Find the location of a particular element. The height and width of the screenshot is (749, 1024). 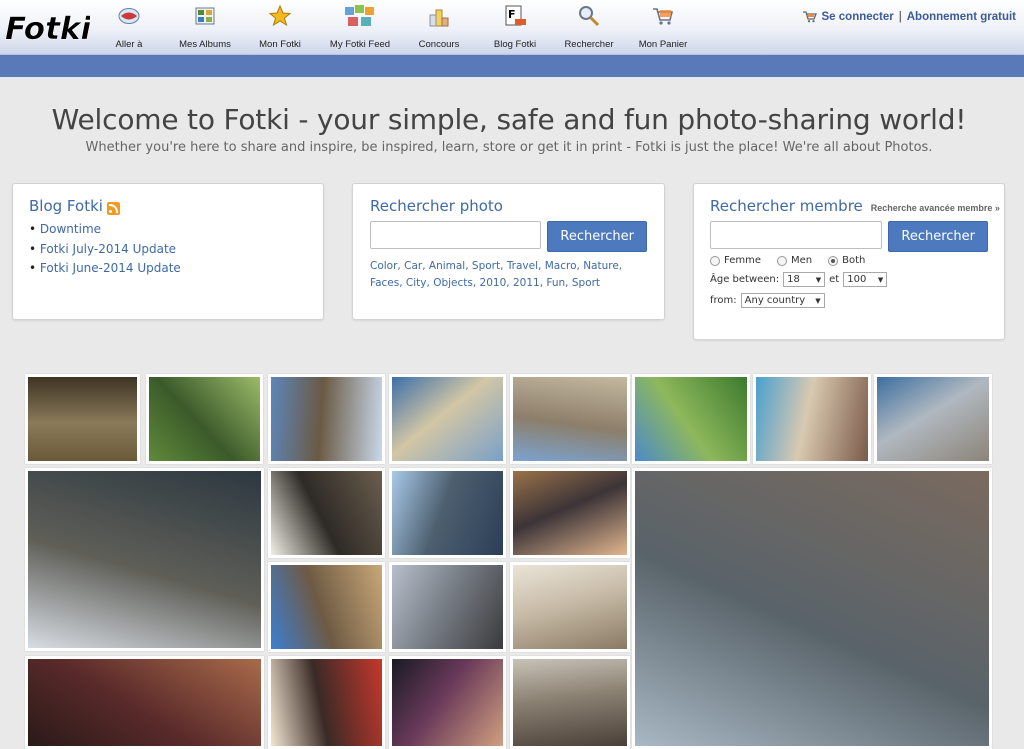

photo-tape-dispenser is located at coordinates (447, 607).